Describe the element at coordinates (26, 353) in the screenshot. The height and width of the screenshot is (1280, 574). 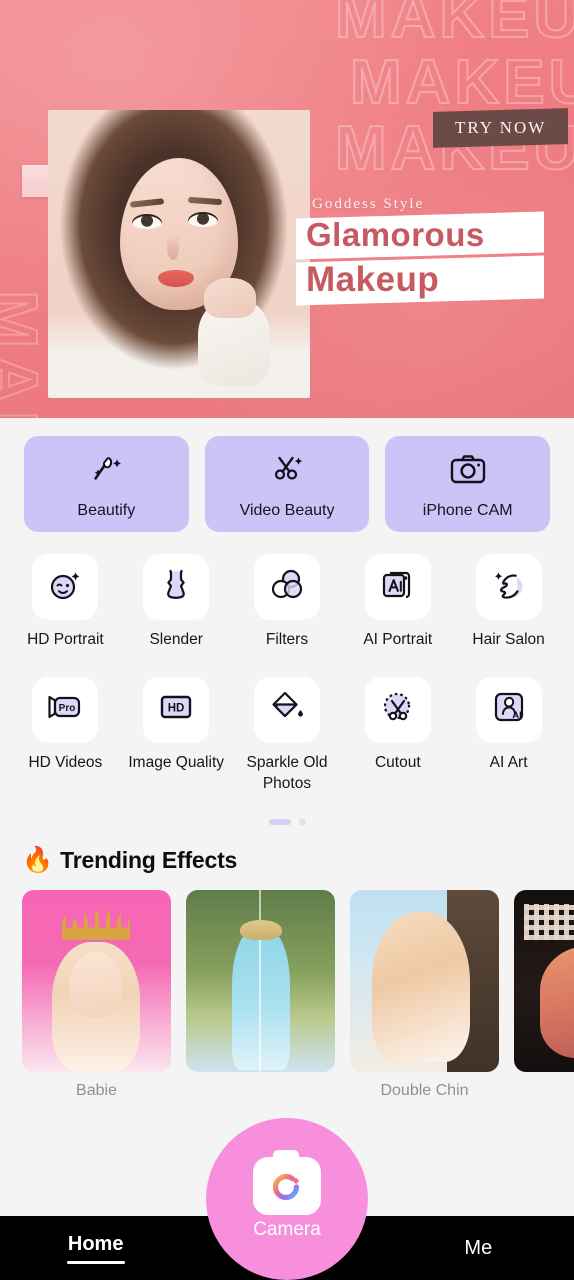
I see `banner-ghost-word-left: MAKEUP` at that location.